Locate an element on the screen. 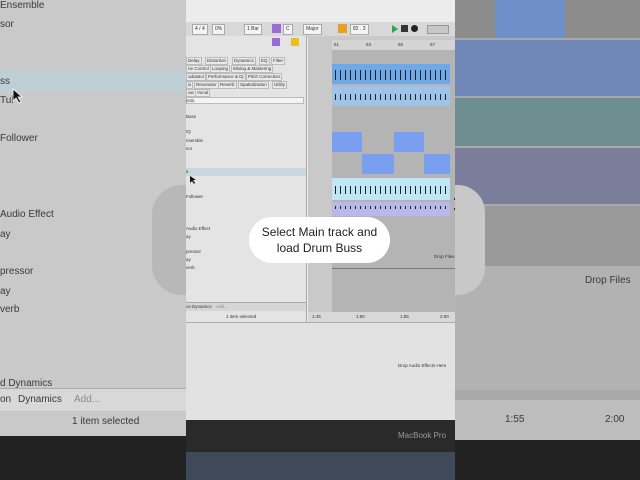  song-position: 82 . 3 is located at coordinates (359, 29).